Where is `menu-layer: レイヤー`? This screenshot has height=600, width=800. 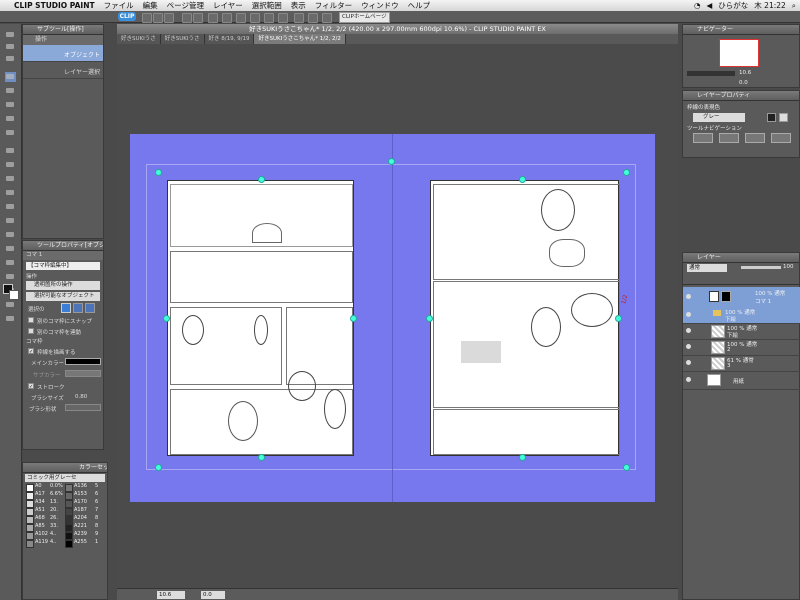 menu-layer: レイヤー is located at coordinates (228, 5).